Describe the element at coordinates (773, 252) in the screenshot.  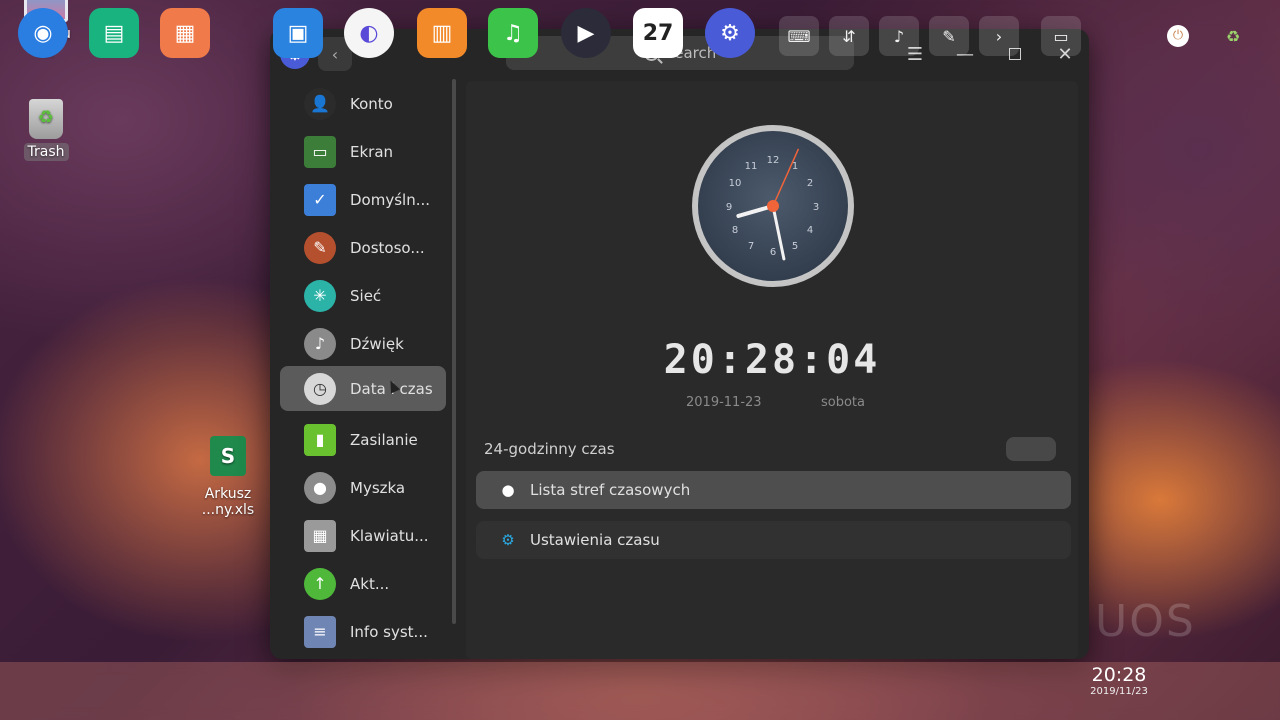
I see `svg-text: 6` at that location.